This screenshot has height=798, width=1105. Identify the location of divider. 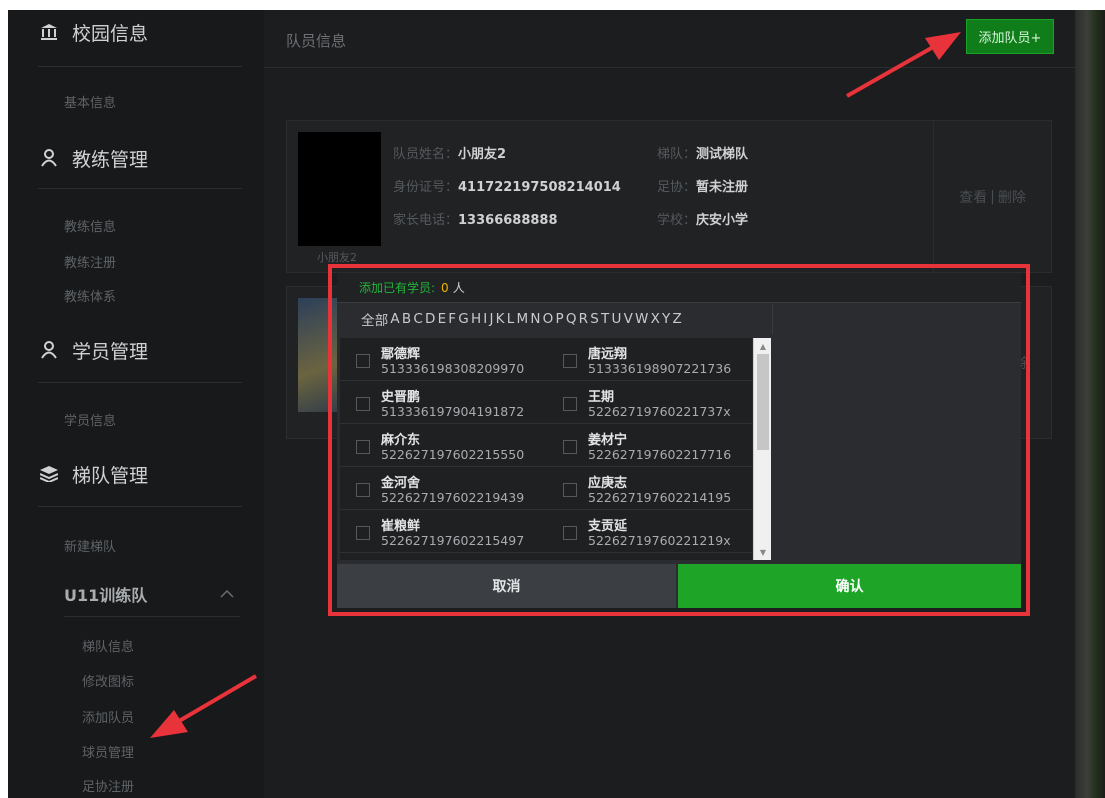
(140, 382).